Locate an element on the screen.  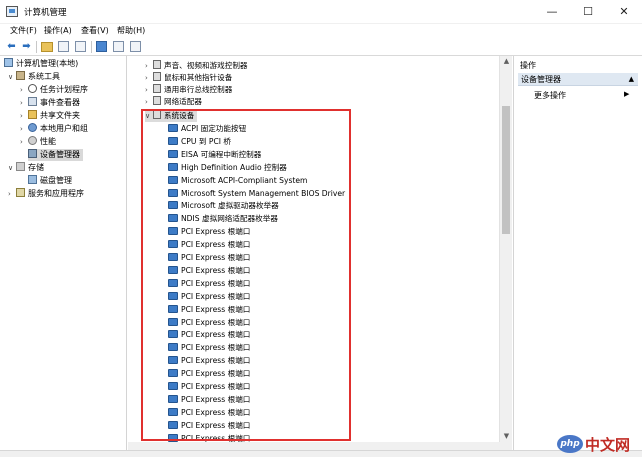
view-icon is located at coordinates (118, 46).